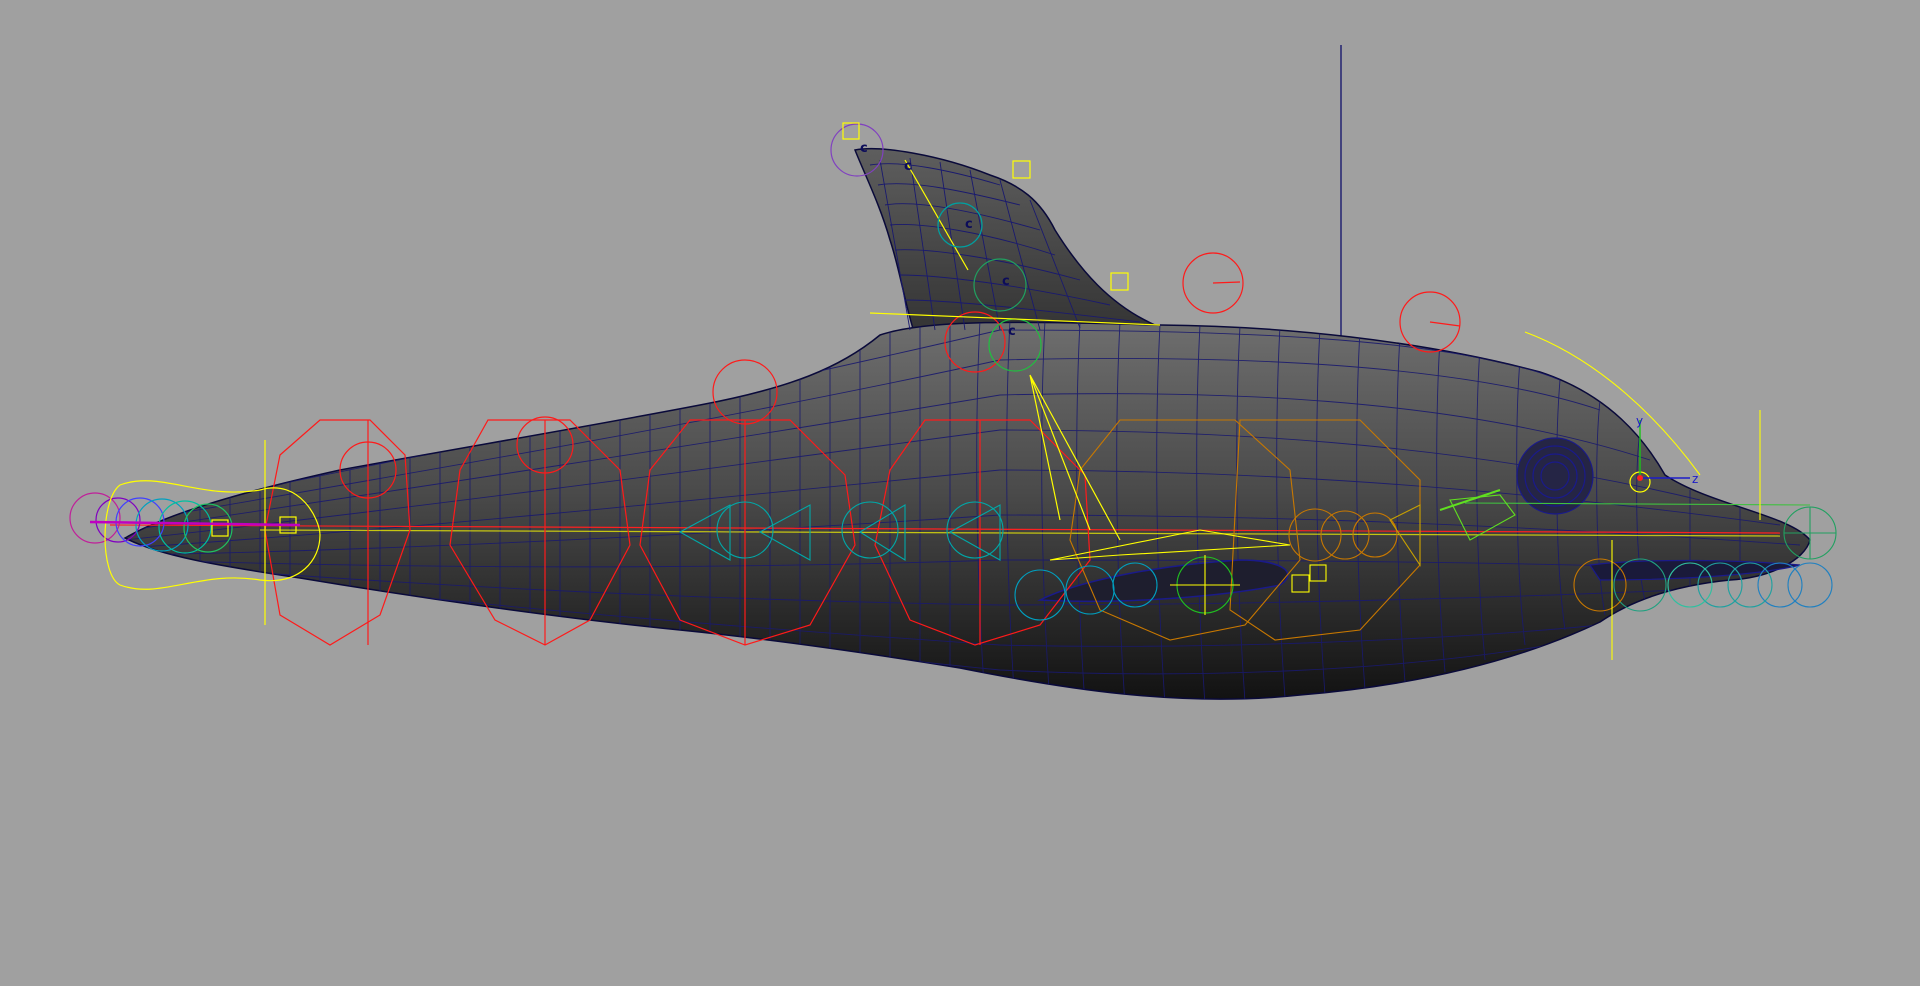  Describe the element at coordinates (1639, 421) in the screenshot. I see `axis-y-label: y` at that location.